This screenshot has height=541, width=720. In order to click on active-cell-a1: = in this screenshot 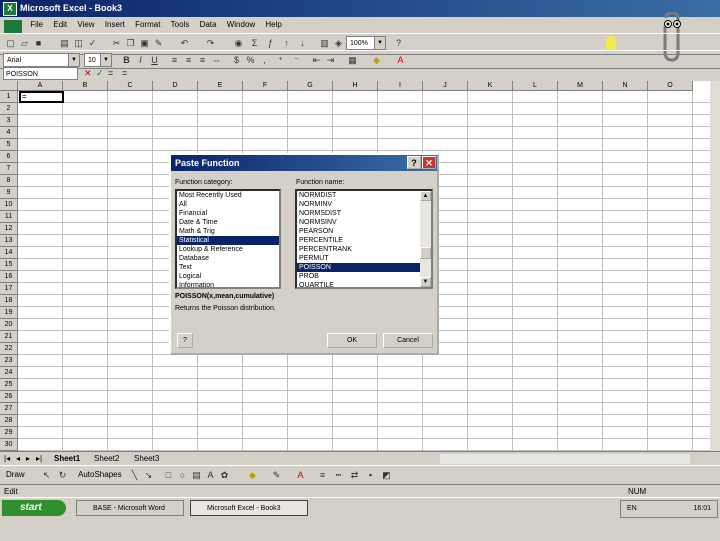, I will do `click(41, 97)`.